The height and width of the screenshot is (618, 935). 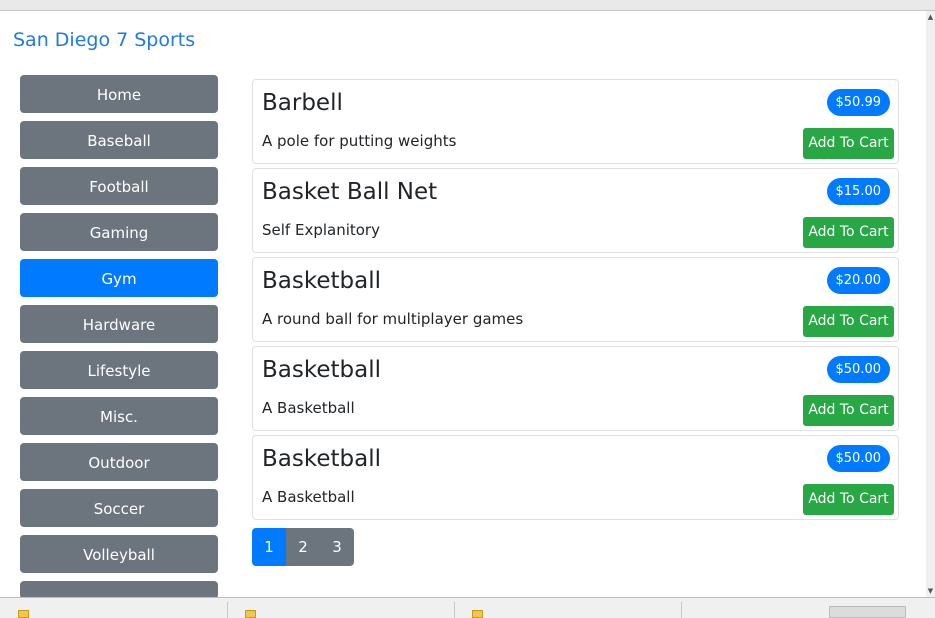 I want to click on scroll-up-arrow-icon: ▲, so click(x=930, y=17).